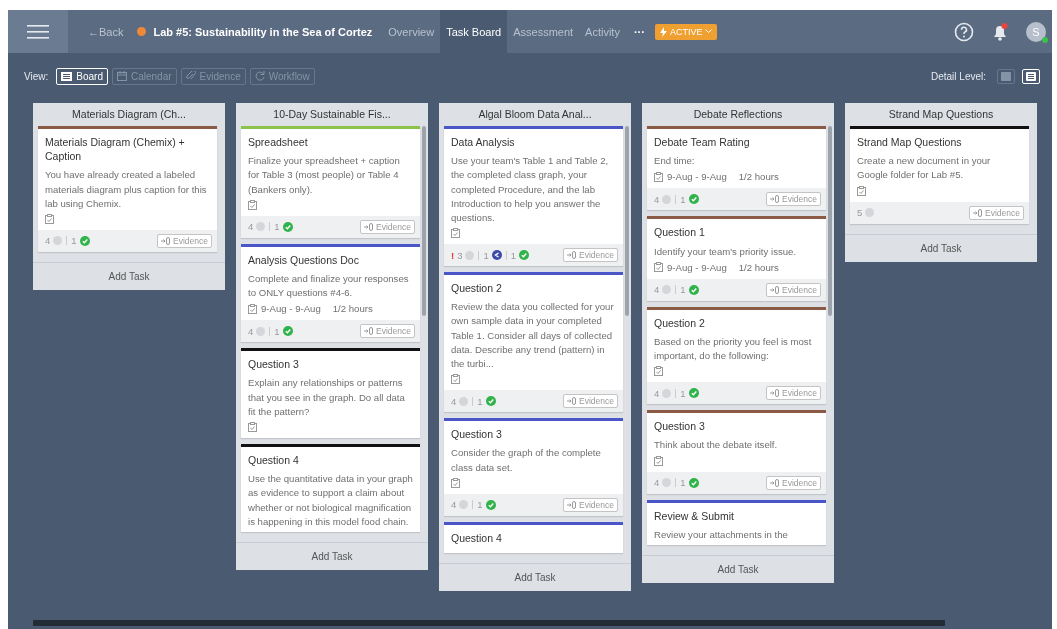 The width and height of the screenshot is (1057, 629). Describe the element at coordinates (278, 142) in the screenshot. I see `task-title: Spreadsheet` at that location.